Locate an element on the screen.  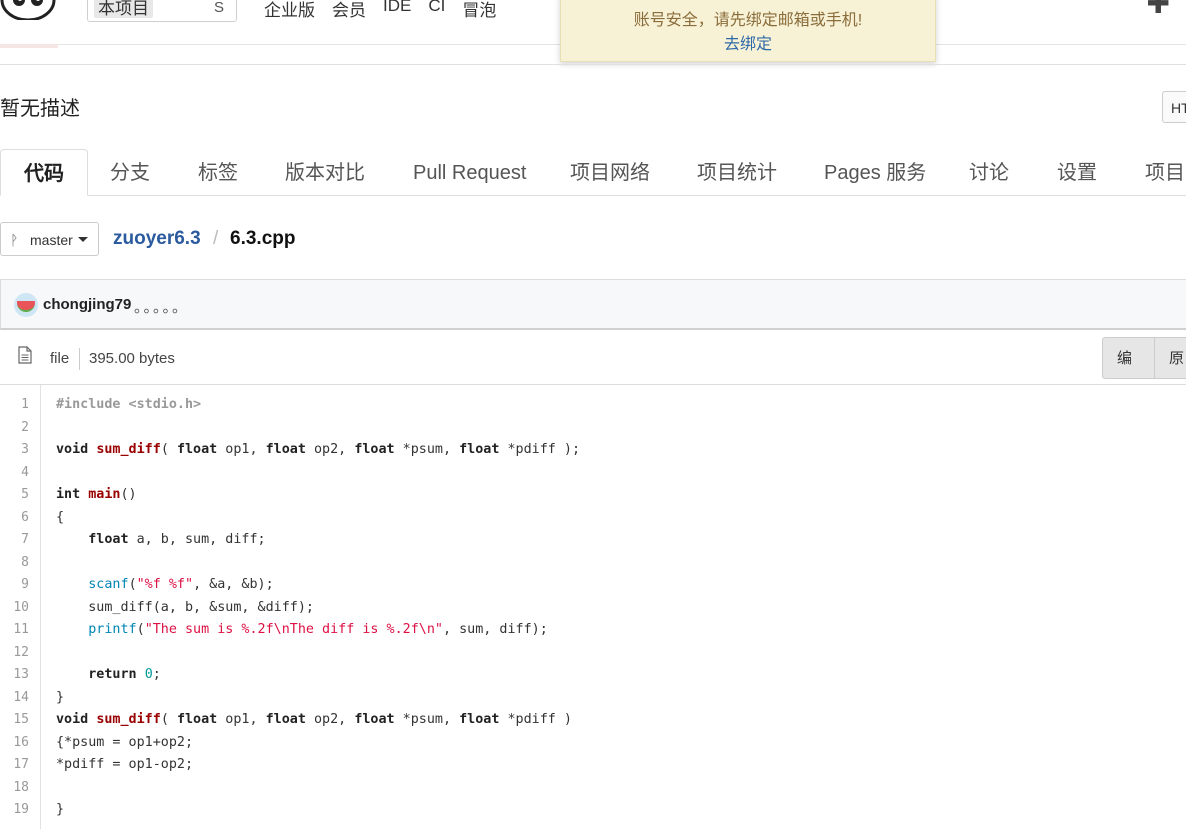
nav-link-ci: CI is located at coordinates (436, 10).